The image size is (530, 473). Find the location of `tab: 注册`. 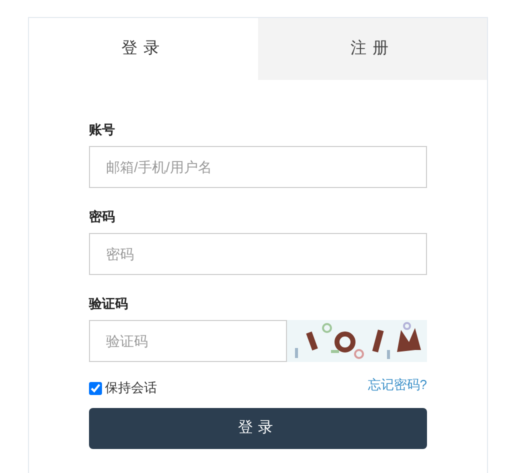

tab: 注册 is located at coordinates (372, 49).